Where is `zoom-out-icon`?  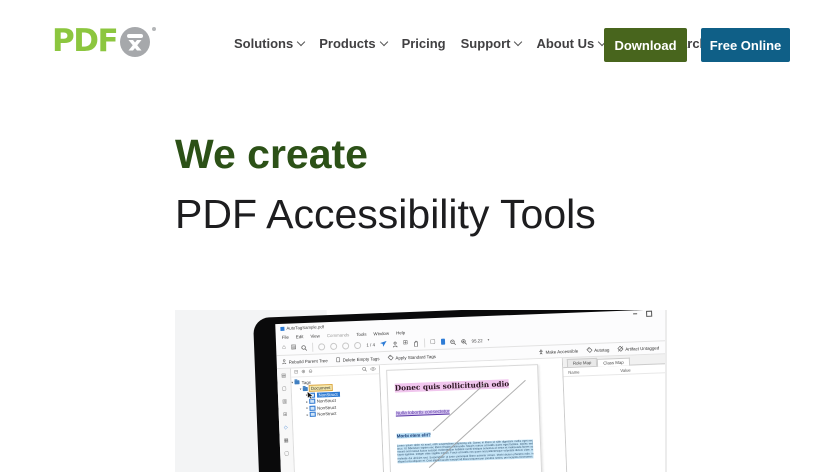
zoom-out-icon is located at coordinates (452, 341).